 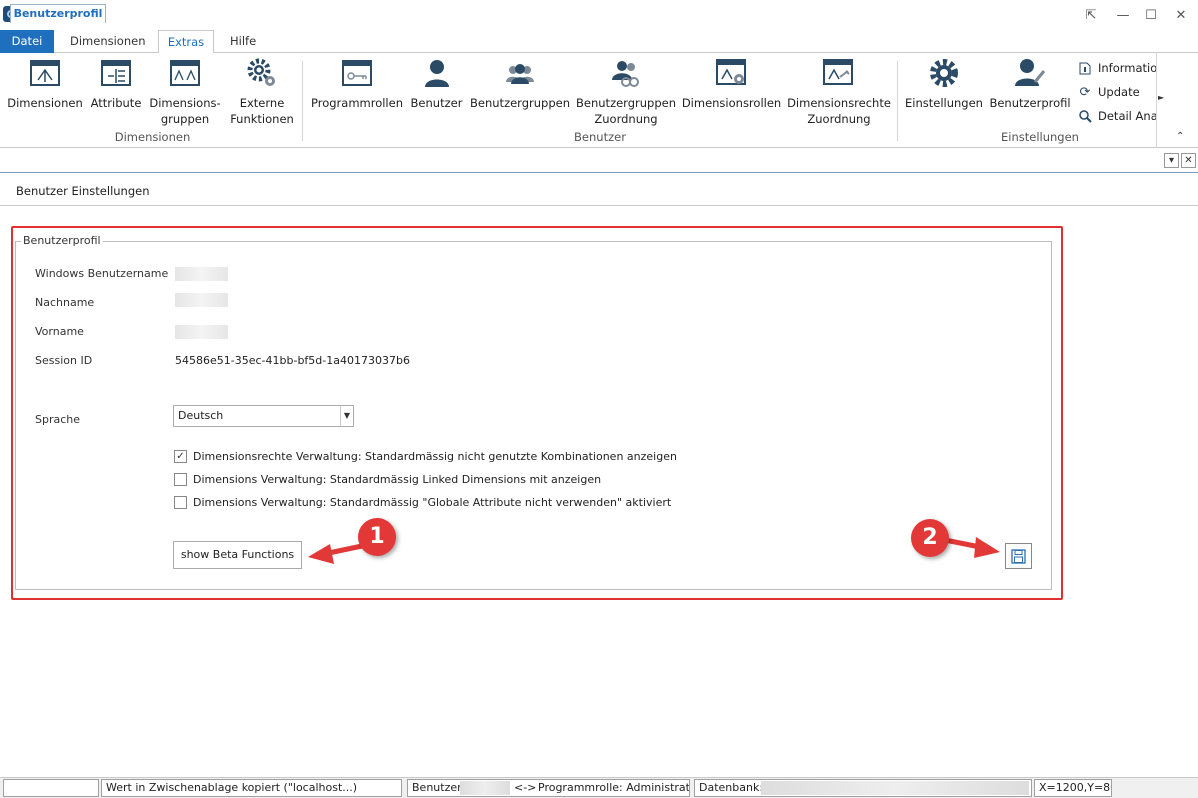 I want to click on dimensionsgruppen-label-2: gruppen, so click(x=185, y=119).